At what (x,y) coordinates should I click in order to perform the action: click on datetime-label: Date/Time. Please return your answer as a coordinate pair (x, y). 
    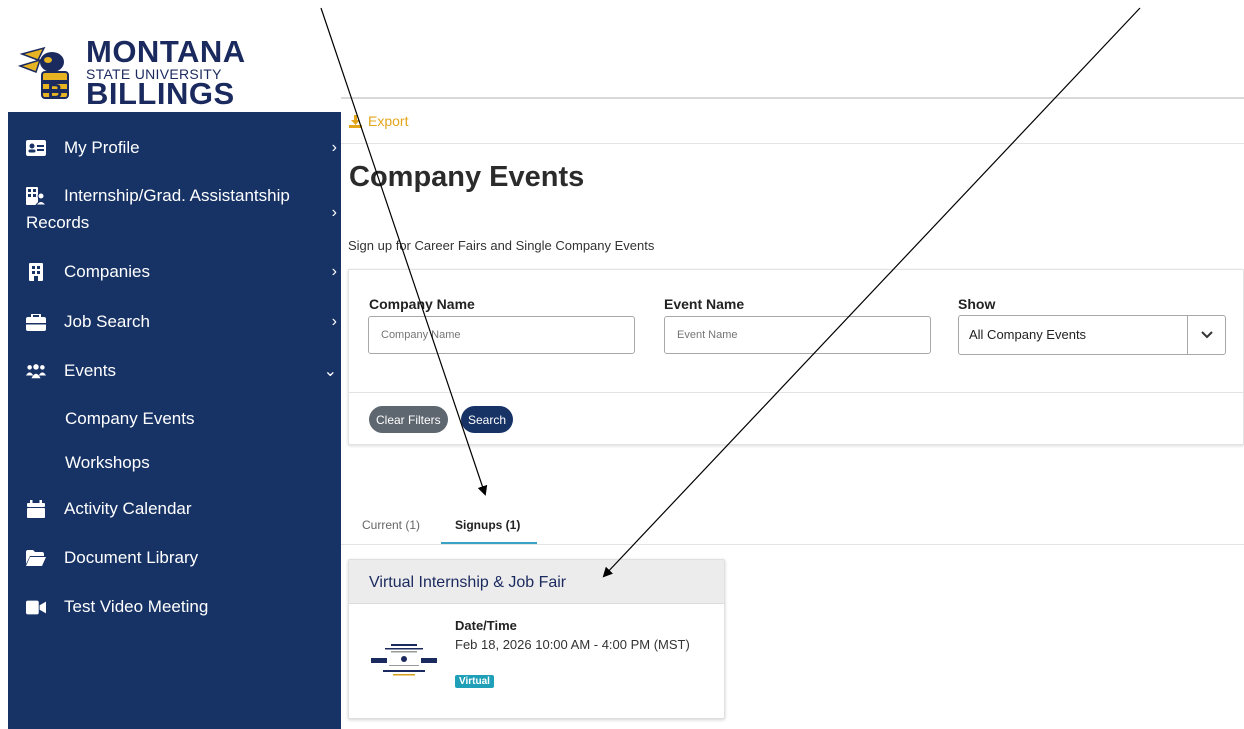
    Looking at the image, I should click on (486, 625).